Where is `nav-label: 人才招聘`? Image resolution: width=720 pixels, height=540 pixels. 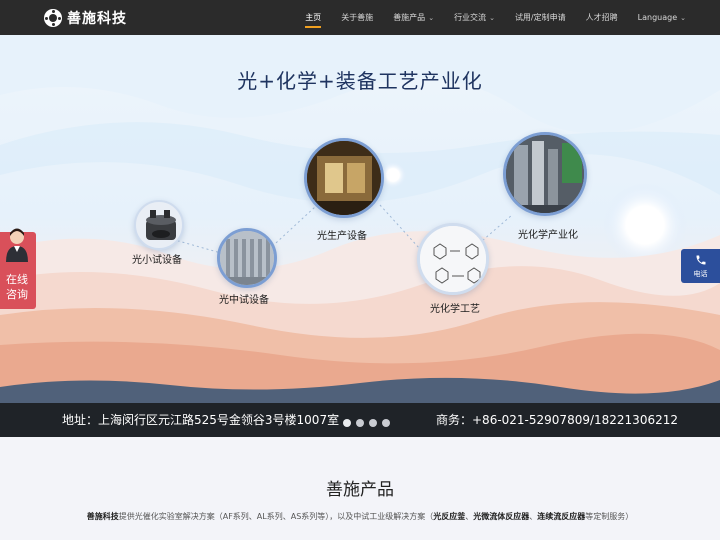 nav-label: 人才招聘 is located at coordinates (601, 17).